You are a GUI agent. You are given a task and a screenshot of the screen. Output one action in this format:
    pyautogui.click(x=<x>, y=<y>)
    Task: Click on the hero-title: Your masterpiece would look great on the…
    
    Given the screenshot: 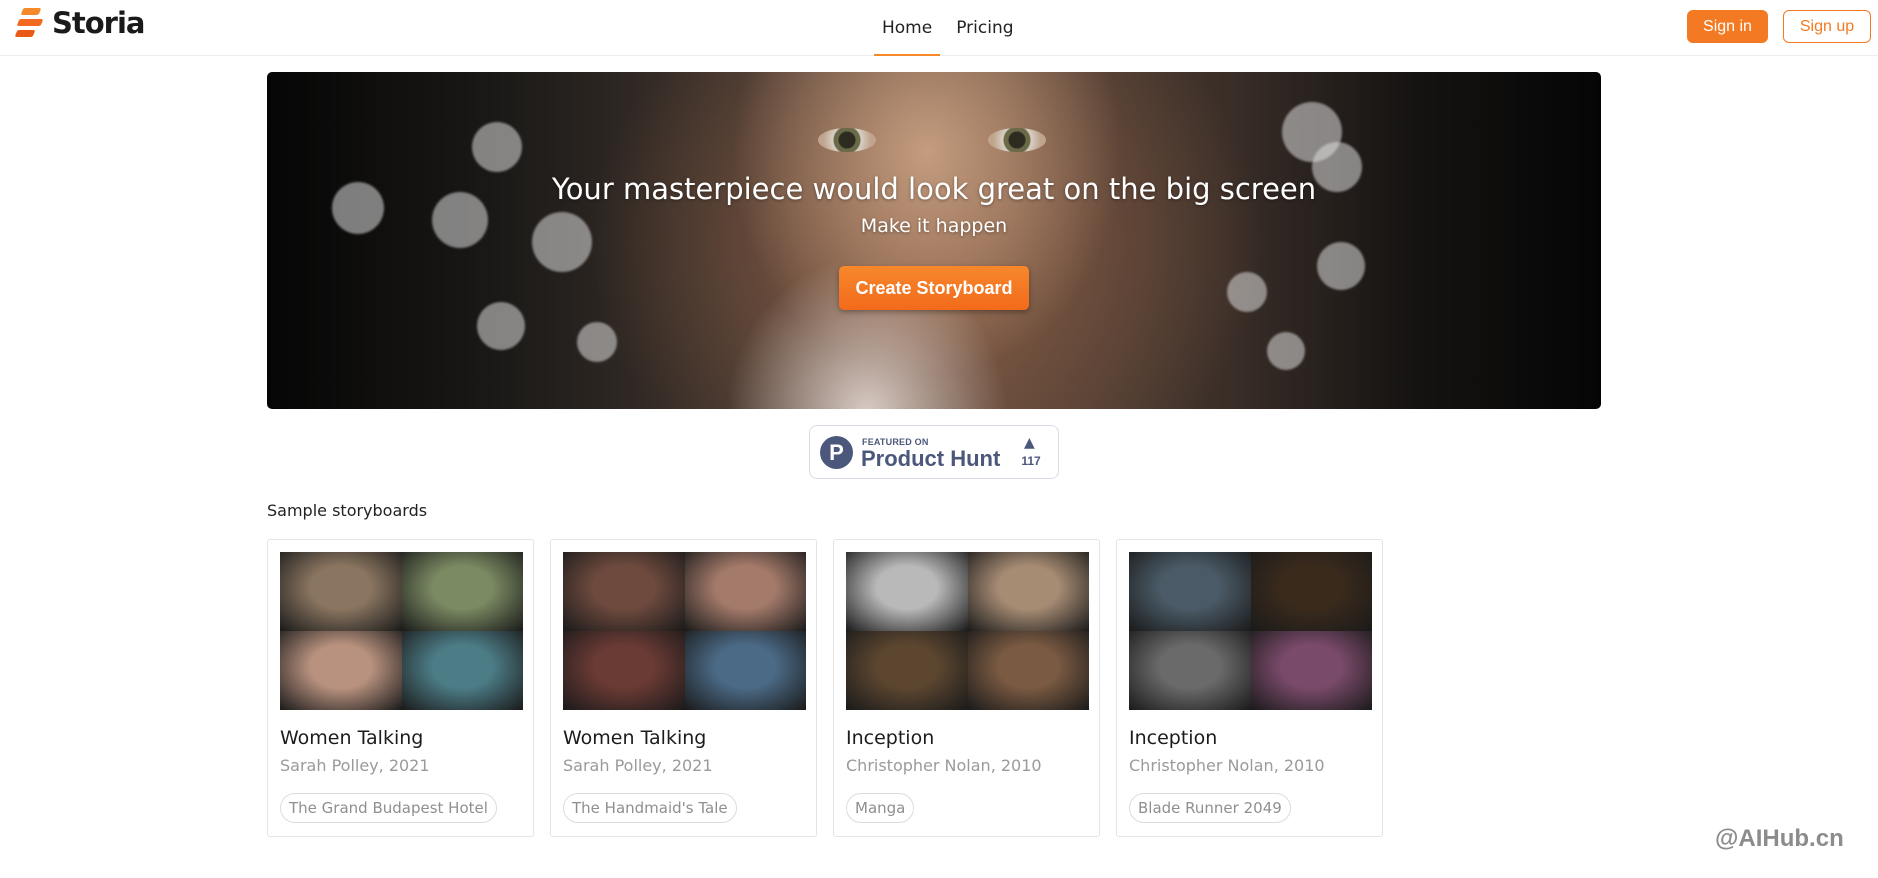 What is the action you would take?
    pyautogui.click(x=934, y=189)
    